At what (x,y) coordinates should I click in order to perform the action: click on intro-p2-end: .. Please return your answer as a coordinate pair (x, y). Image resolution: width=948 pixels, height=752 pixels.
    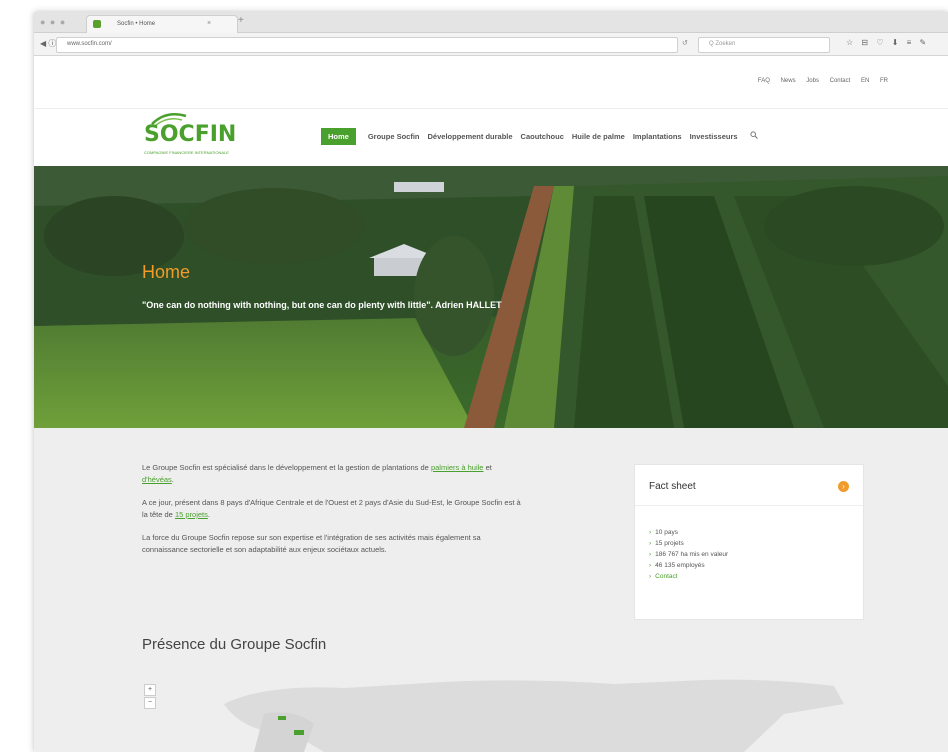
    Looking at the image, I should click on (208, 514).